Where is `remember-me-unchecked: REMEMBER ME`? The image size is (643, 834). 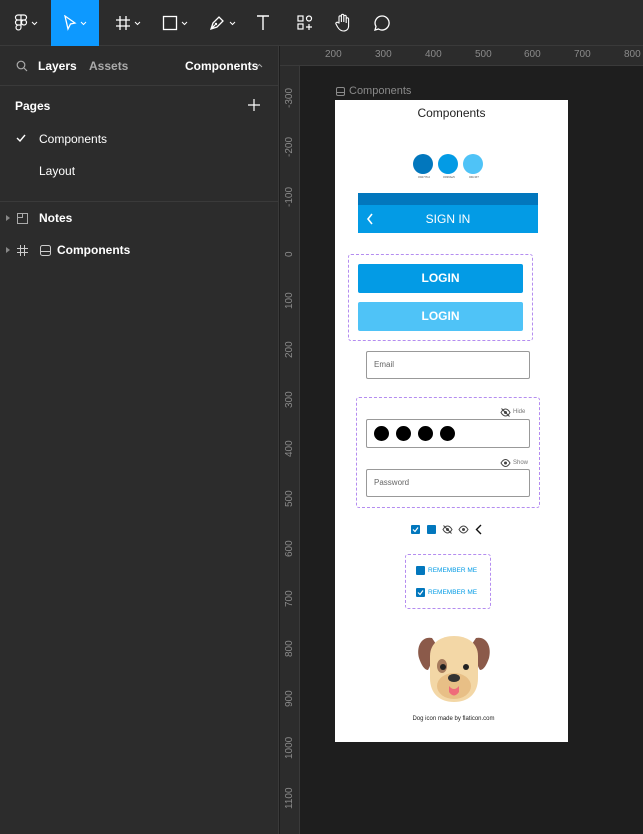
remember-me-unchecked: REMEMBER ME is located at coordinates (446, 570).